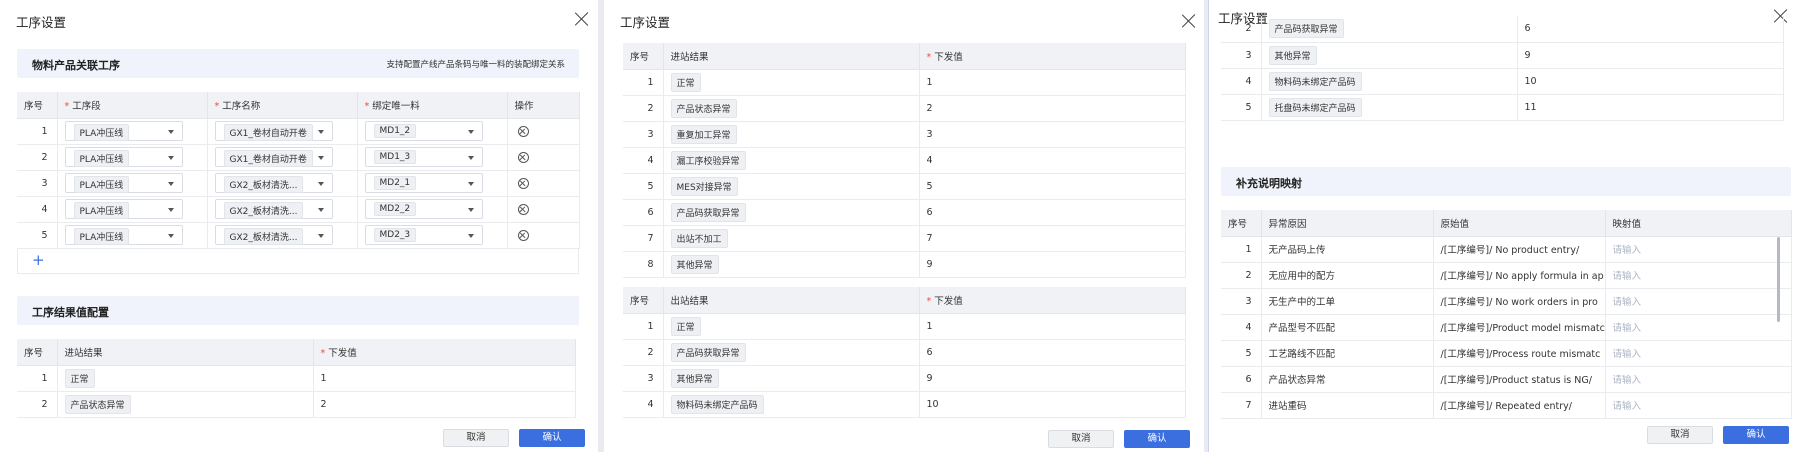 This screenshot has height=452, width=1794. What do you see at coordinates (1650, 107) in the screenshot?
I see `cell-value: 11` at bounding box center [1650, 107].